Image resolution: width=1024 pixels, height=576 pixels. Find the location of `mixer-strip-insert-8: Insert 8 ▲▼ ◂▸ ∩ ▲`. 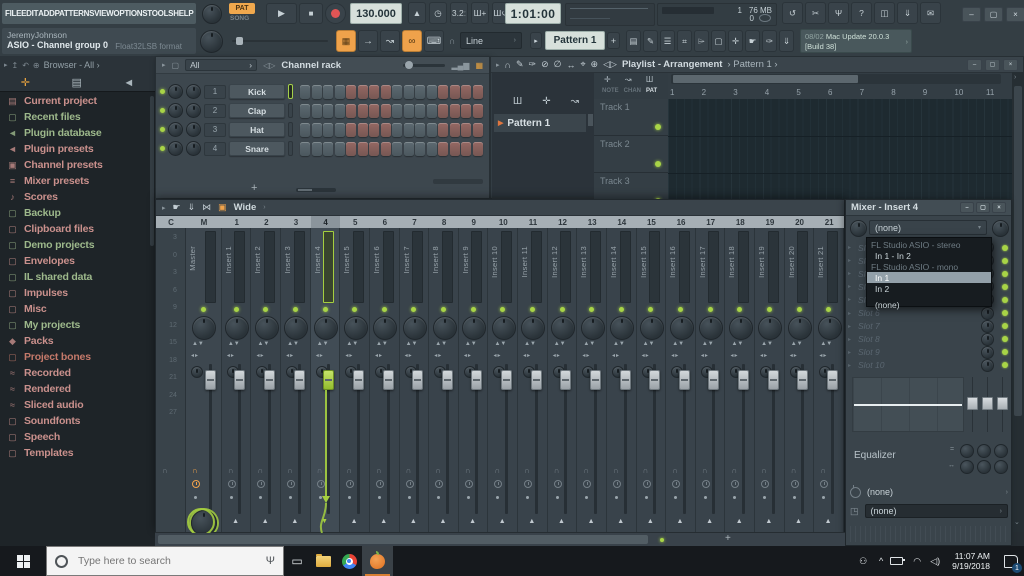

mixer-strip-insert-8: Insert 8 ▲▼ ◂▸ ∩ ▲ is located at coordinates (444, 380).